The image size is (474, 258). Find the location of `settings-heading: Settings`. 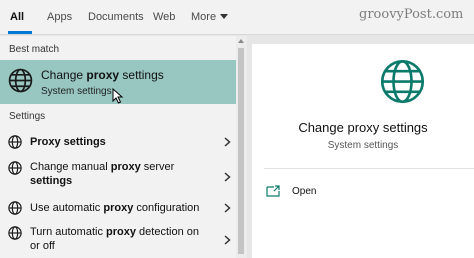

settings-heading: Settings is located at coordinates (27, 116).